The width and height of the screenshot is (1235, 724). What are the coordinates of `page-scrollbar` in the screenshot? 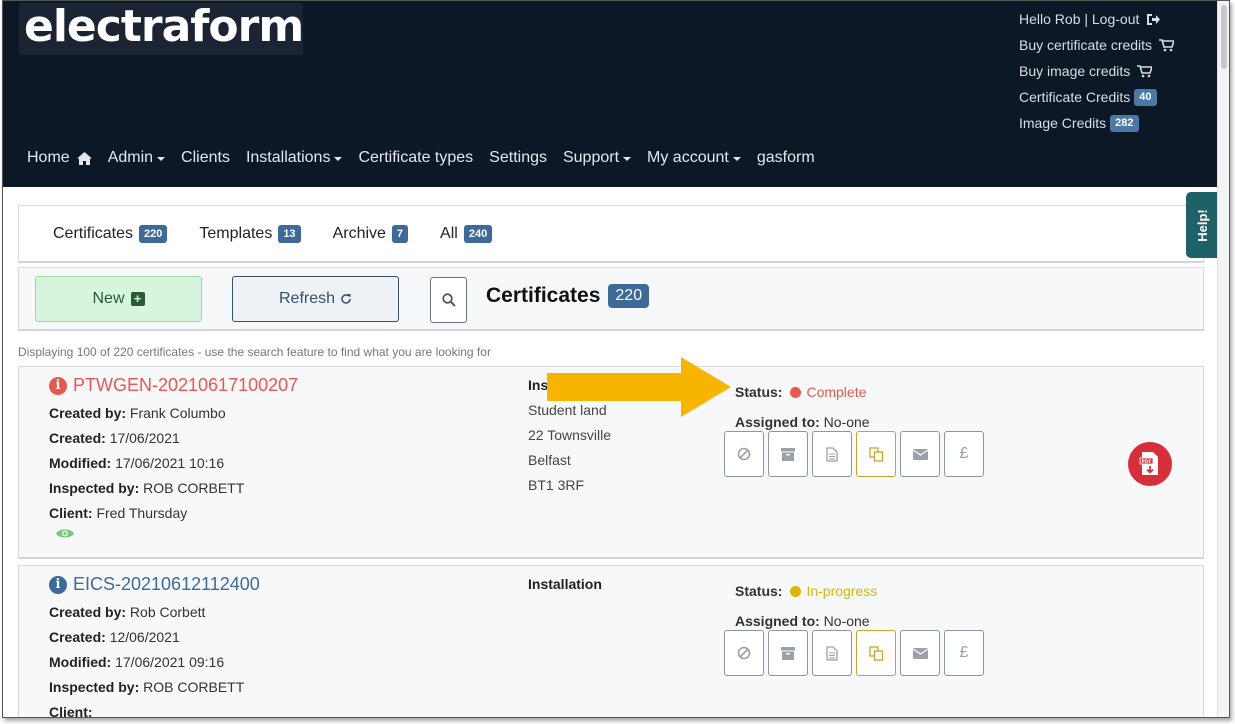 It's located at (1223, 359).